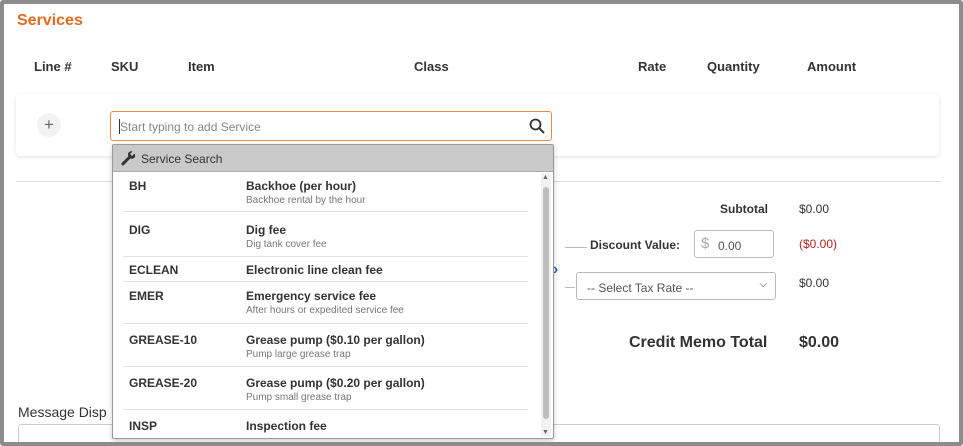  I want to click on tax-rate-selected: -- Select Tax Rate --, so click(640, 288).